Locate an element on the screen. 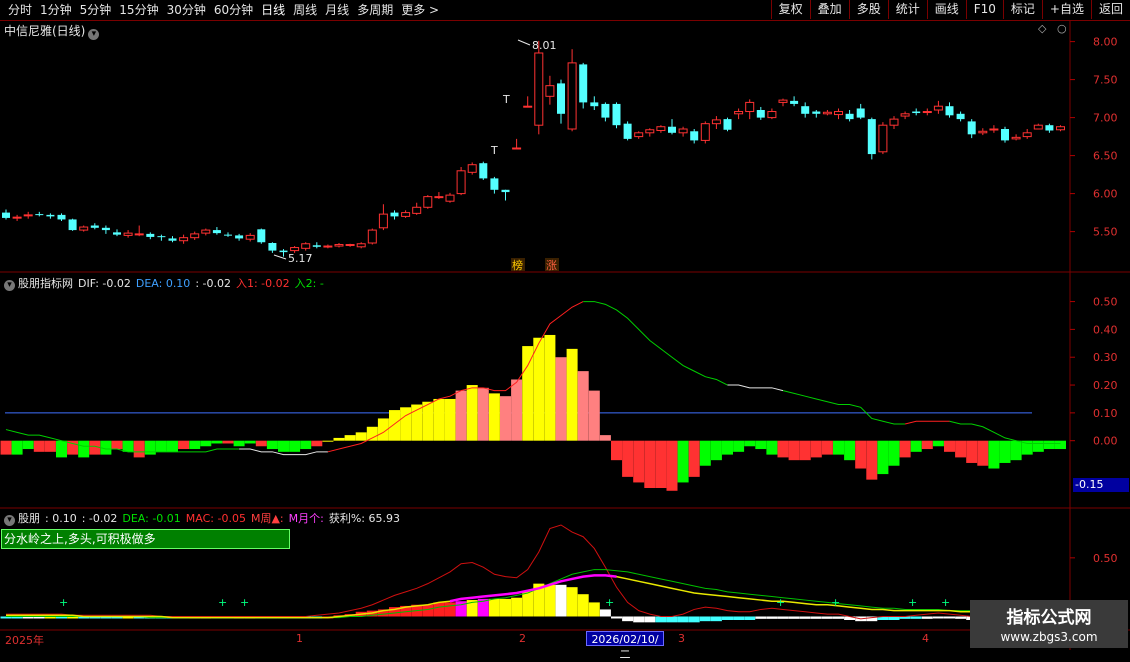 The image size is (1130, 662). watermark: 指标公式网 www.zbgs3.com is located at coordinates (1049, 624).